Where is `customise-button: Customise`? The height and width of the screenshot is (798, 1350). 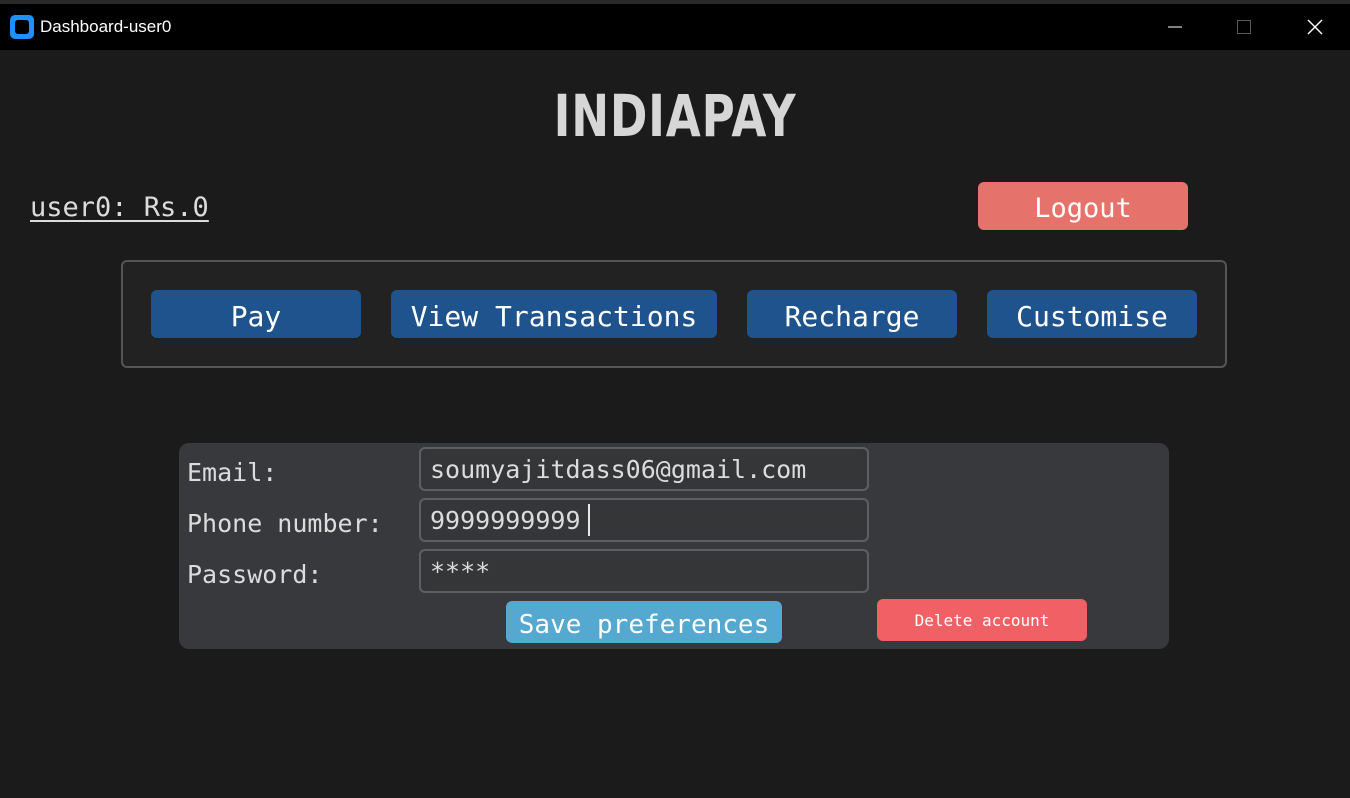 customise-button: Customise is located at coordinates (1092, 314).